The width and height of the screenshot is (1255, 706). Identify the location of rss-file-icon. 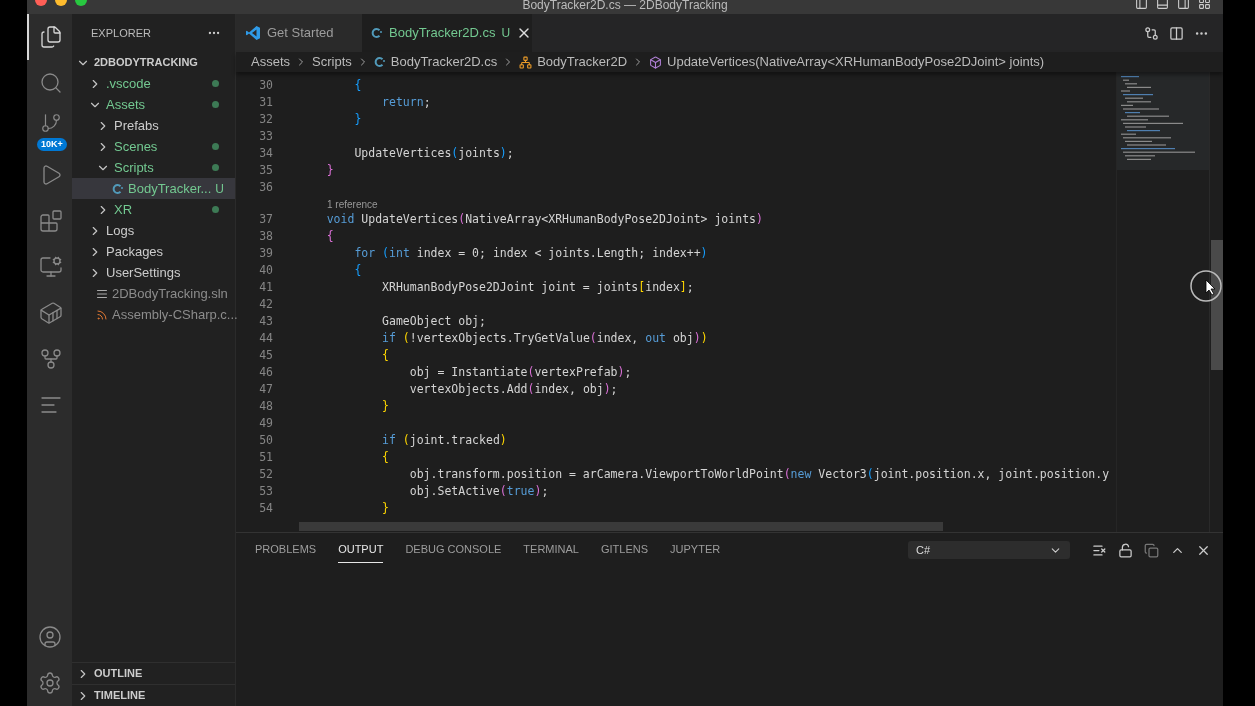
(102, 314).